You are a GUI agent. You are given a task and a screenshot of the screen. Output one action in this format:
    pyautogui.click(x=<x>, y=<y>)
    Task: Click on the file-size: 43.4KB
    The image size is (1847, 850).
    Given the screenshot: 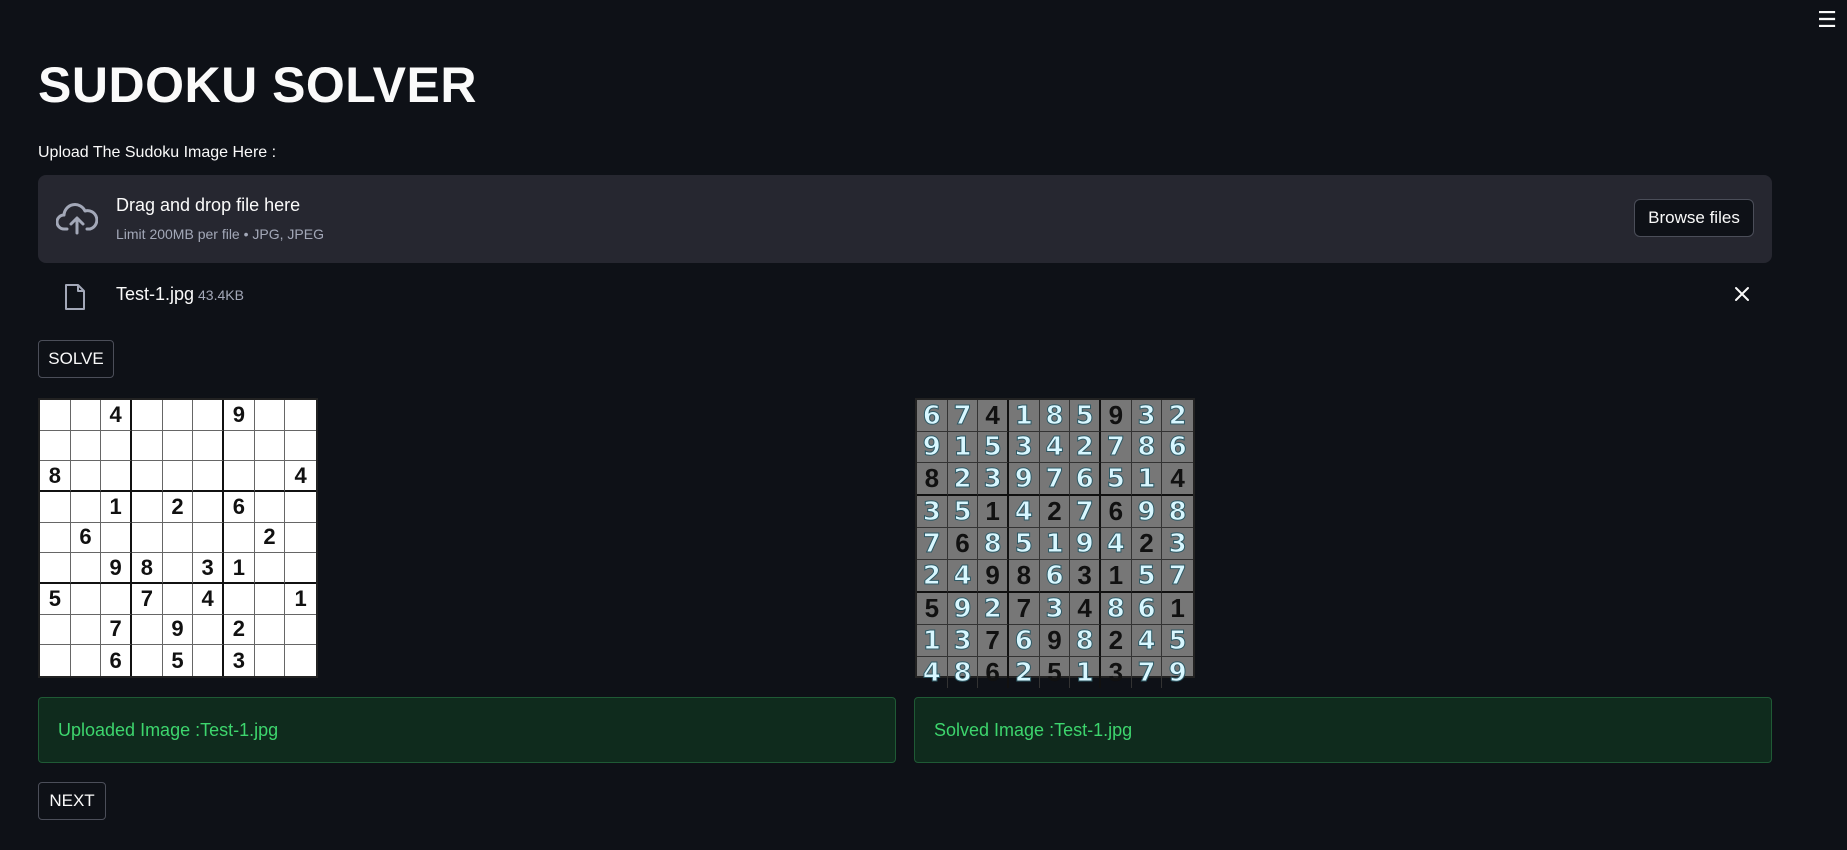 What is the action you would take?
    pyautogui.click(x=221, y=295)
    